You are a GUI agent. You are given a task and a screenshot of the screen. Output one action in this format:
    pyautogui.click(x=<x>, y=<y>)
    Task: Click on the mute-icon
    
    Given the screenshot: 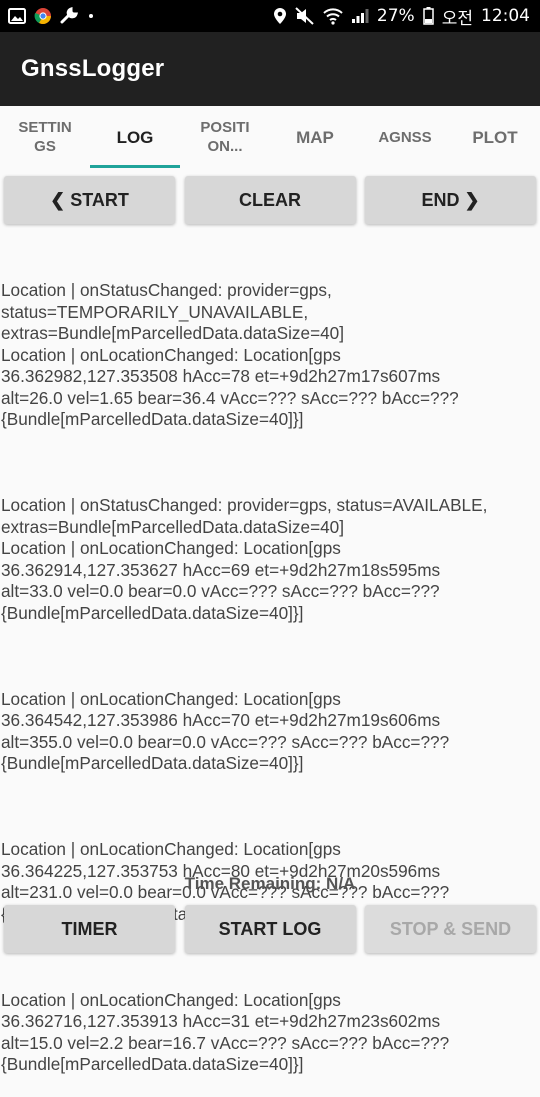 What is the action you would take?
    pyautogui.click(x=304, y=16)
    